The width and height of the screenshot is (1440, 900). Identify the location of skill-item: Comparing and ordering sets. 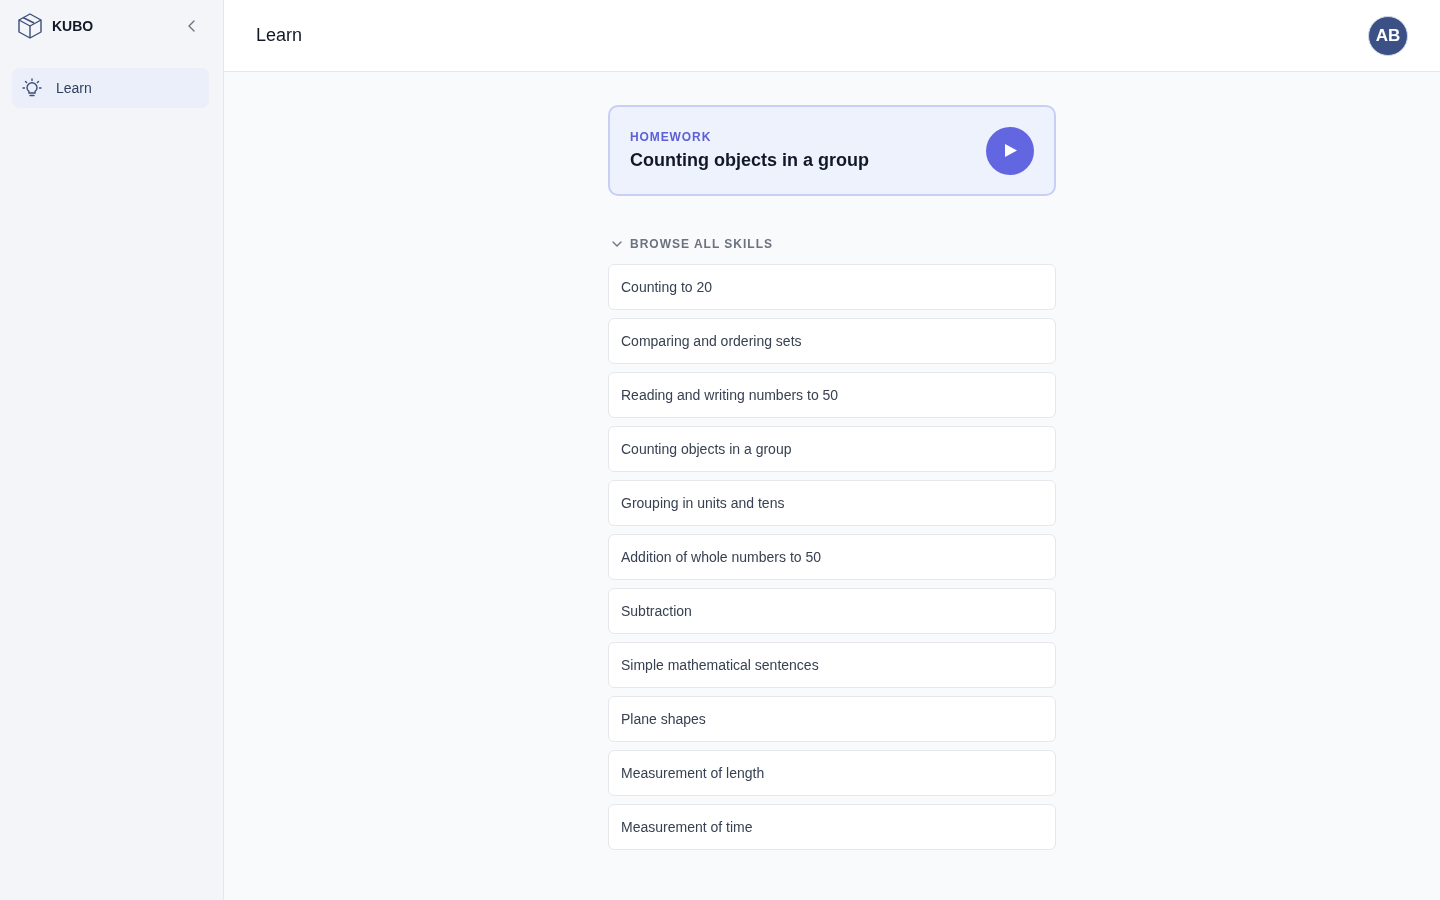
(832, 341).